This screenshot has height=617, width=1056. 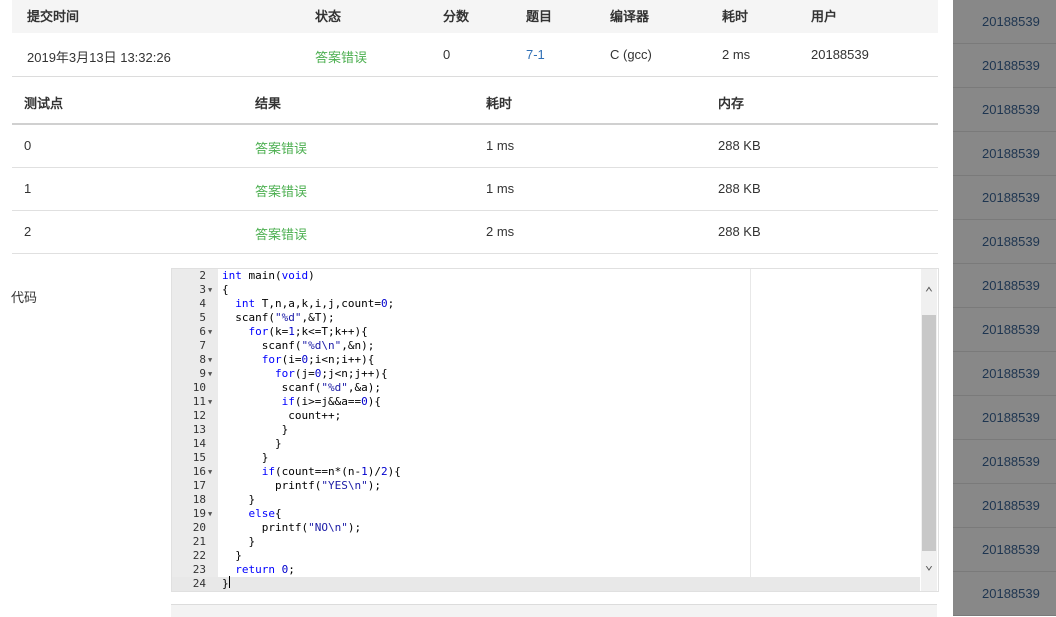 What do you see at coordinates (28, 188) in the screenshot?
I see `testpoint-id: 1` at bounding box center [28, 188].